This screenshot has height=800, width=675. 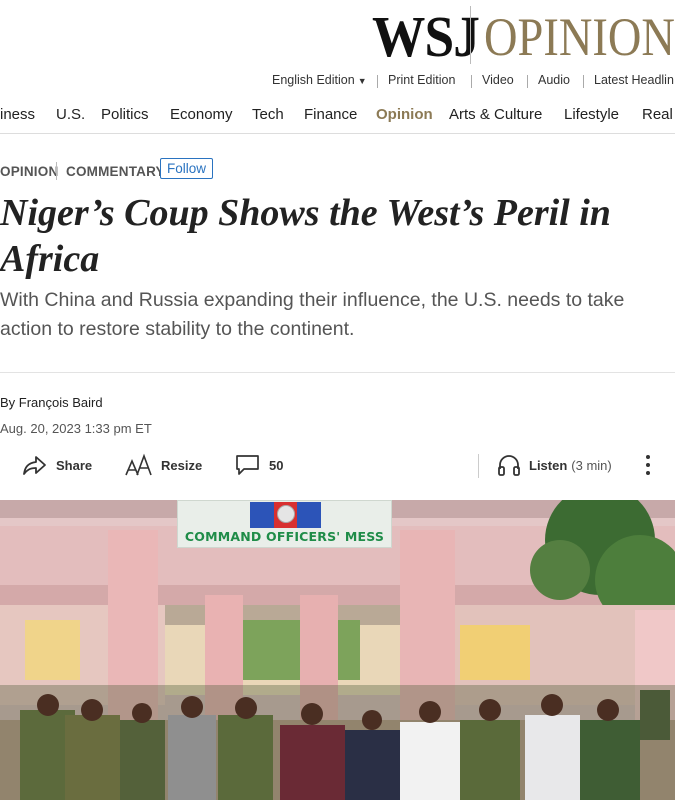 I want to click on article-toolbar: Share Resize 50 Listen (3 min), so click(x=337, y=465).